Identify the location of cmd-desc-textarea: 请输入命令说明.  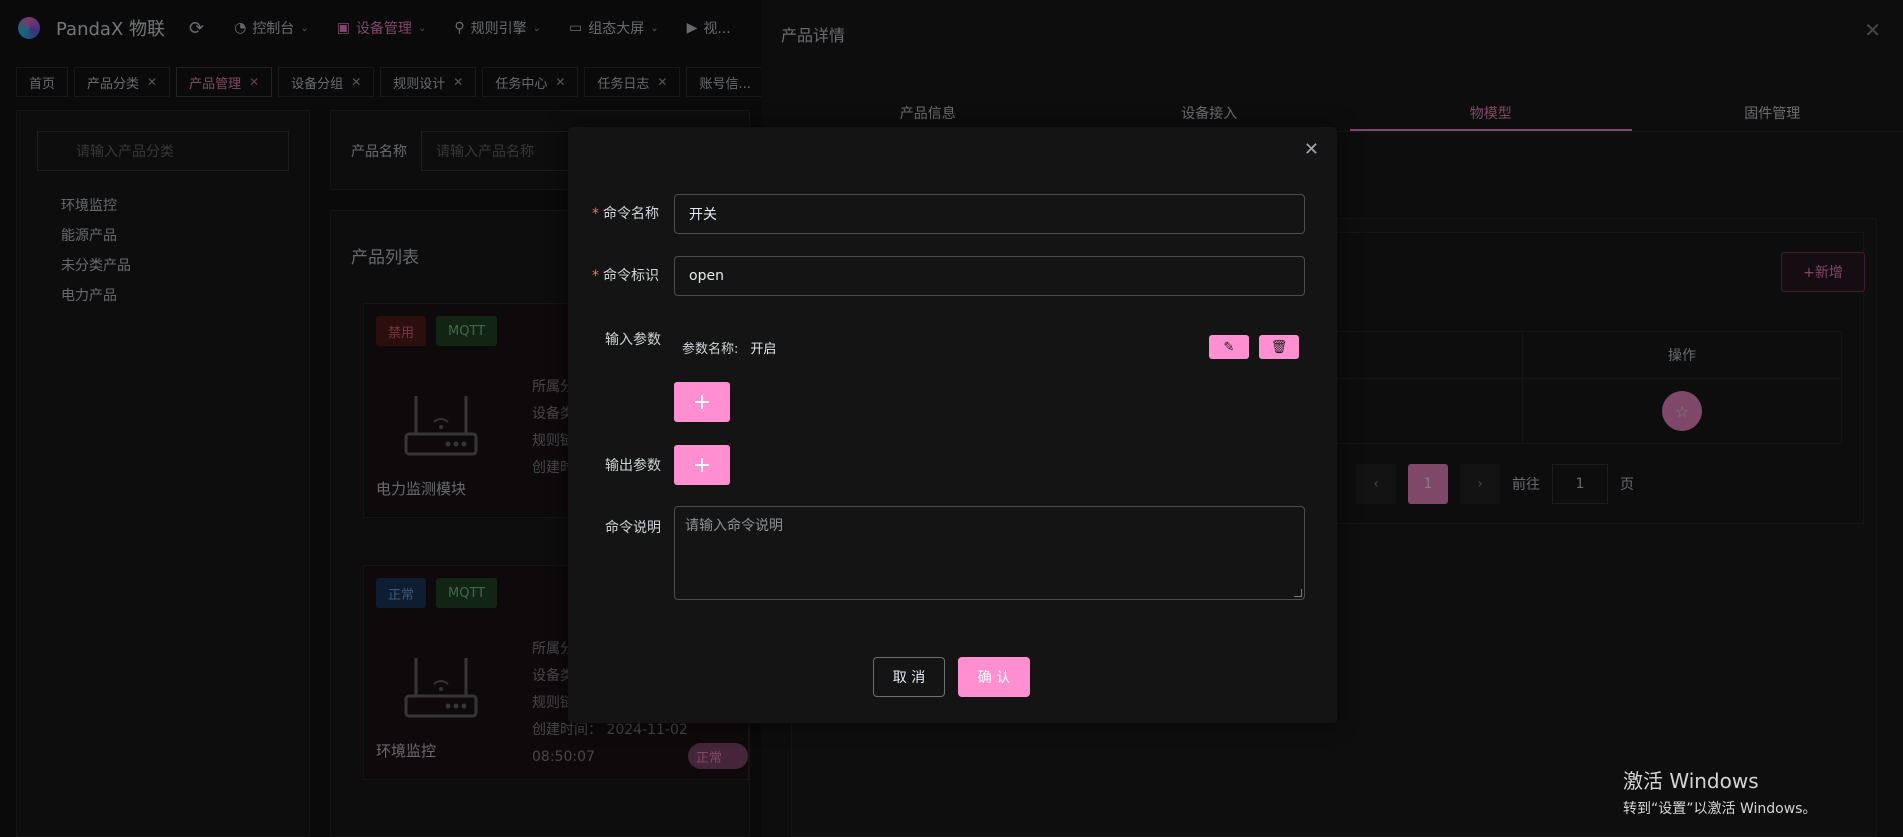
(989, 553).